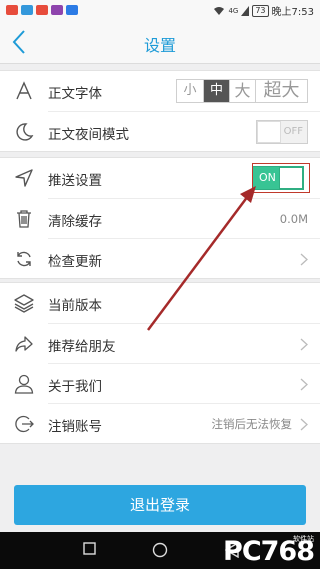  I want to click on deregister-label: 注销账号, so click(75, 427).